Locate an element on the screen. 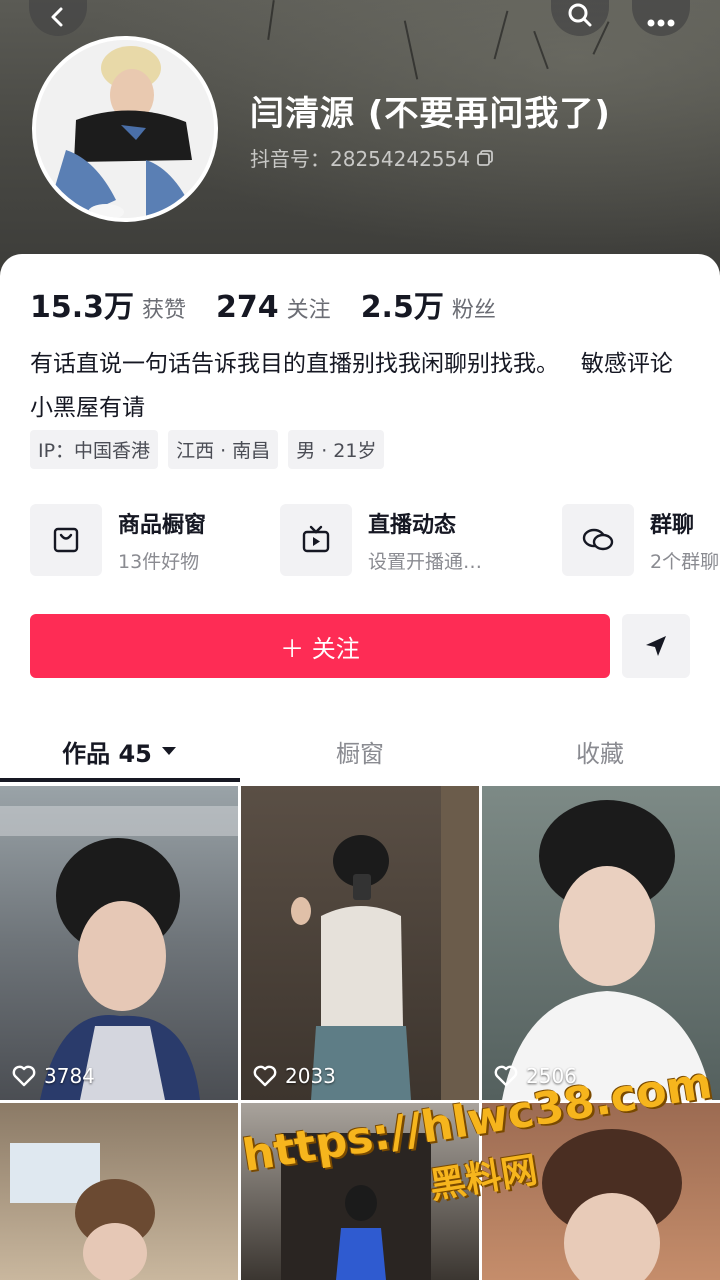 The height and width of the screenshot is (1280, 720). video-likes-count: 2033 is located at coordinates (310, 1076).